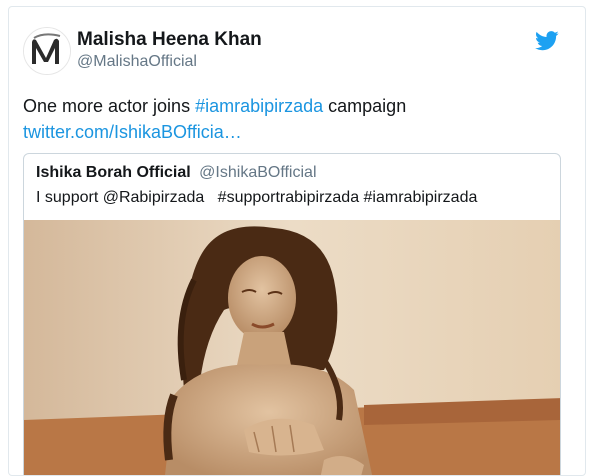 The width and height of the screenshot is (600, 476). Describe the element at coordinates (258, 172) in the screenshot. I see `quoted-author-handle: @IshikaBOfficial` at that location.